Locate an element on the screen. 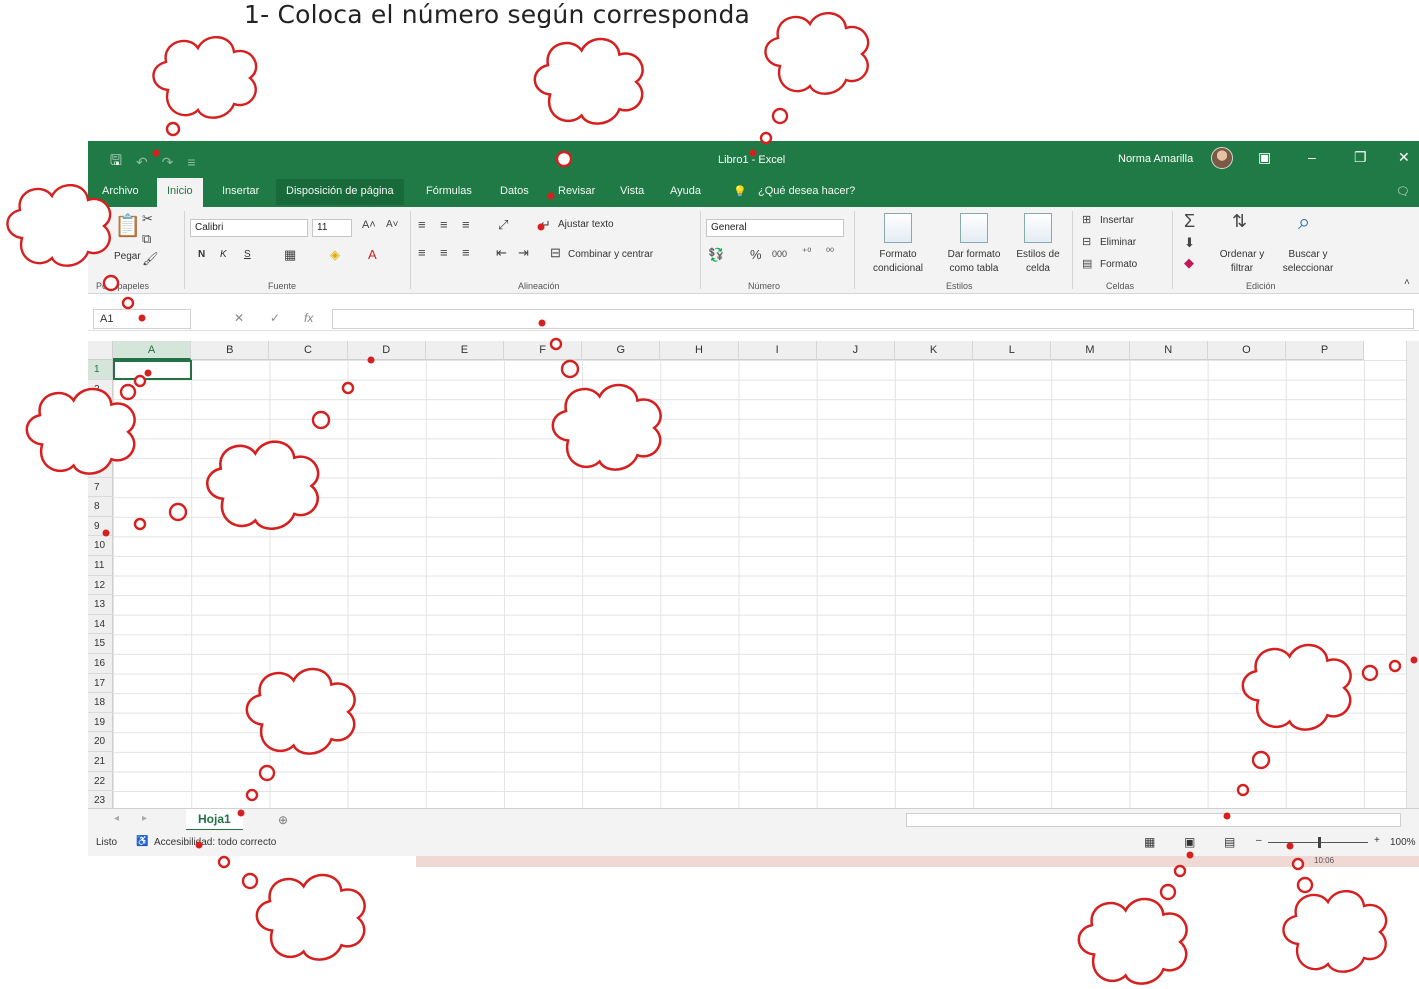  column-header: I is located at coordinates (777, 350).